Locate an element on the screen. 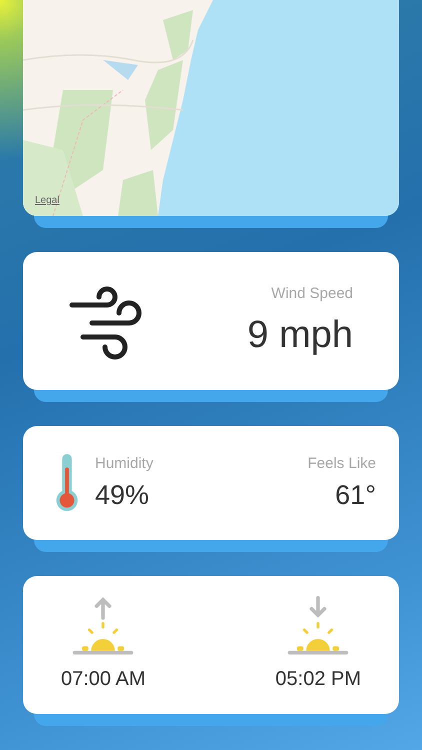  humidity-label: Humidity is located at coordinates (124, 463).